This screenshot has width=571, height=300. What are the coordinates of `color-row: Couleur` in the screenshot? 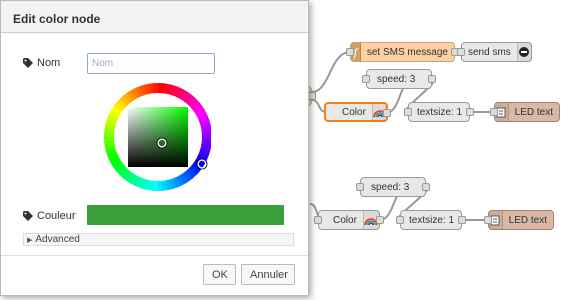 It's located at (49, 216).